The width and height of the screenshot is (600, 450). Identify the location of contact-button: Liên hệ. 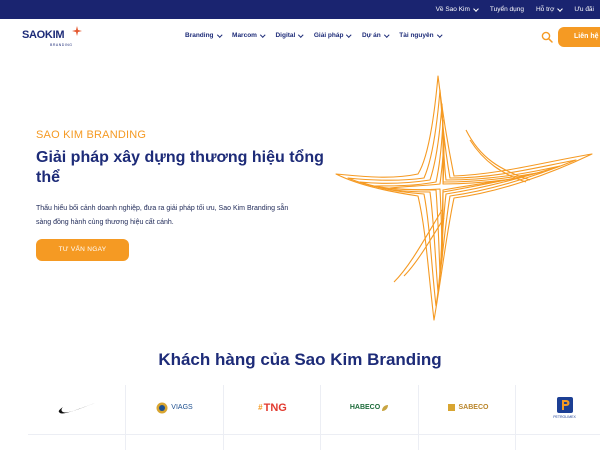
(579, 37).